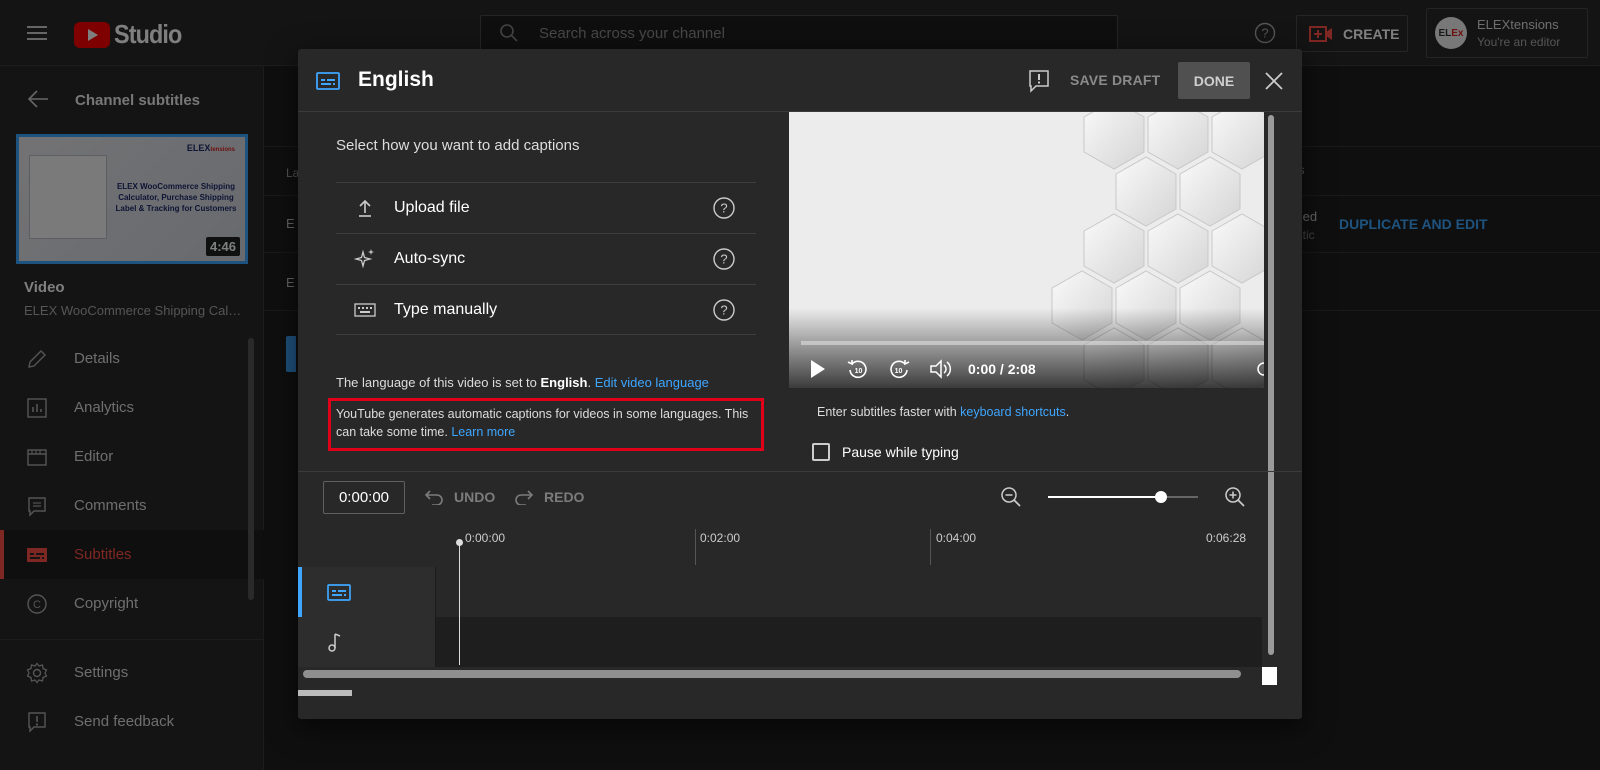  Describe the element at coordinates (1032, 343) in the screenshot. I see `video-progress-bar` at that location.